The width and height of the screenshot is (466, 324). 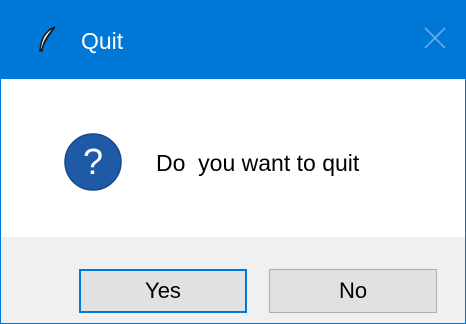 I want to click on no-button: No, so click(x=353, y=291).